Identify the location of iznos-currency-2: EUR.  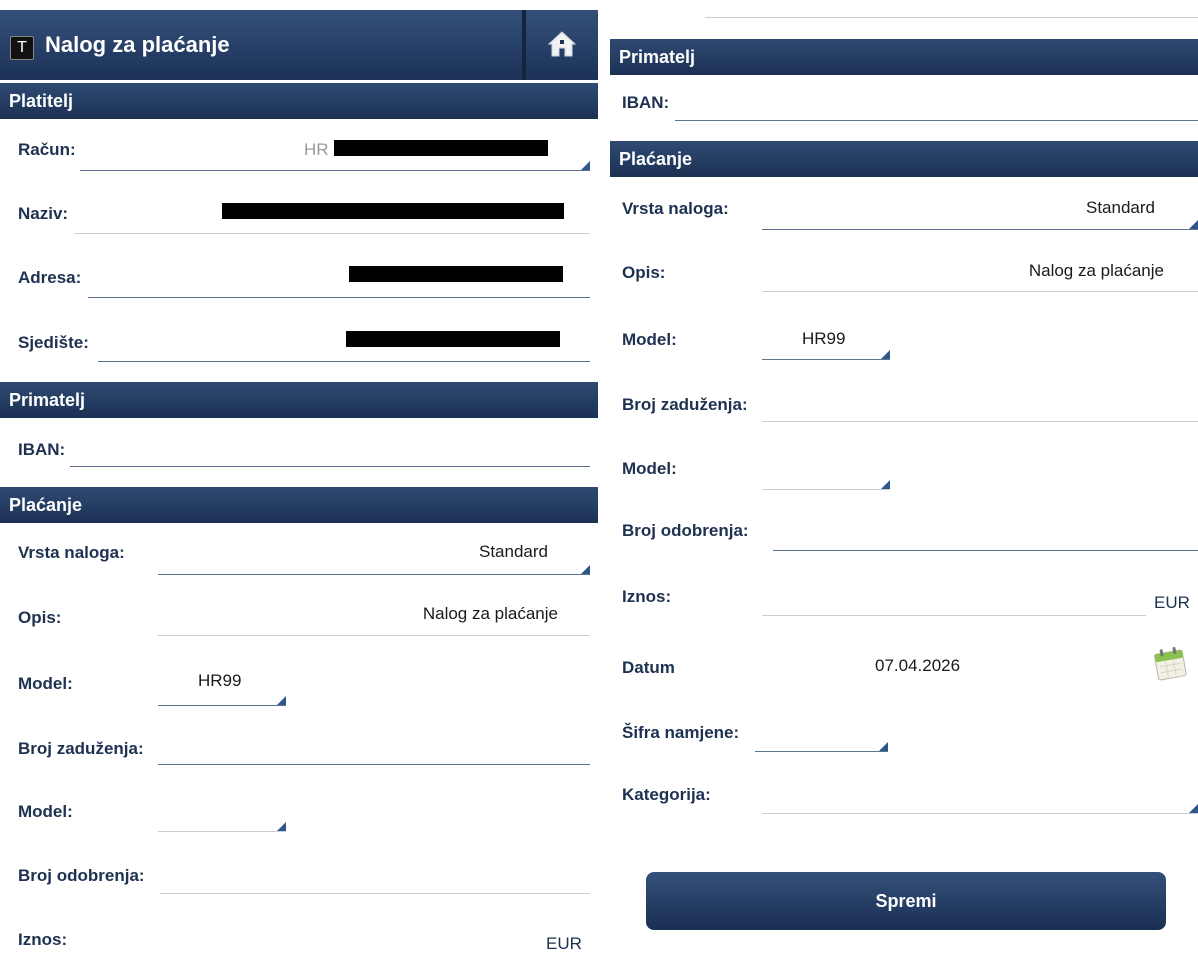
(1172, 602).